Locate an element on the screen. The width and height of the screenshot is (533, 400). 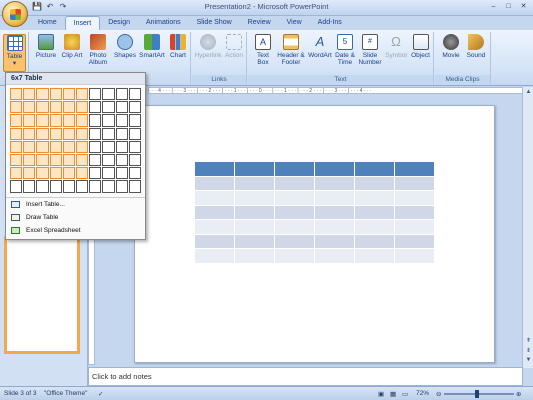
maximize-button: □ is located at coordinates (508, 6).